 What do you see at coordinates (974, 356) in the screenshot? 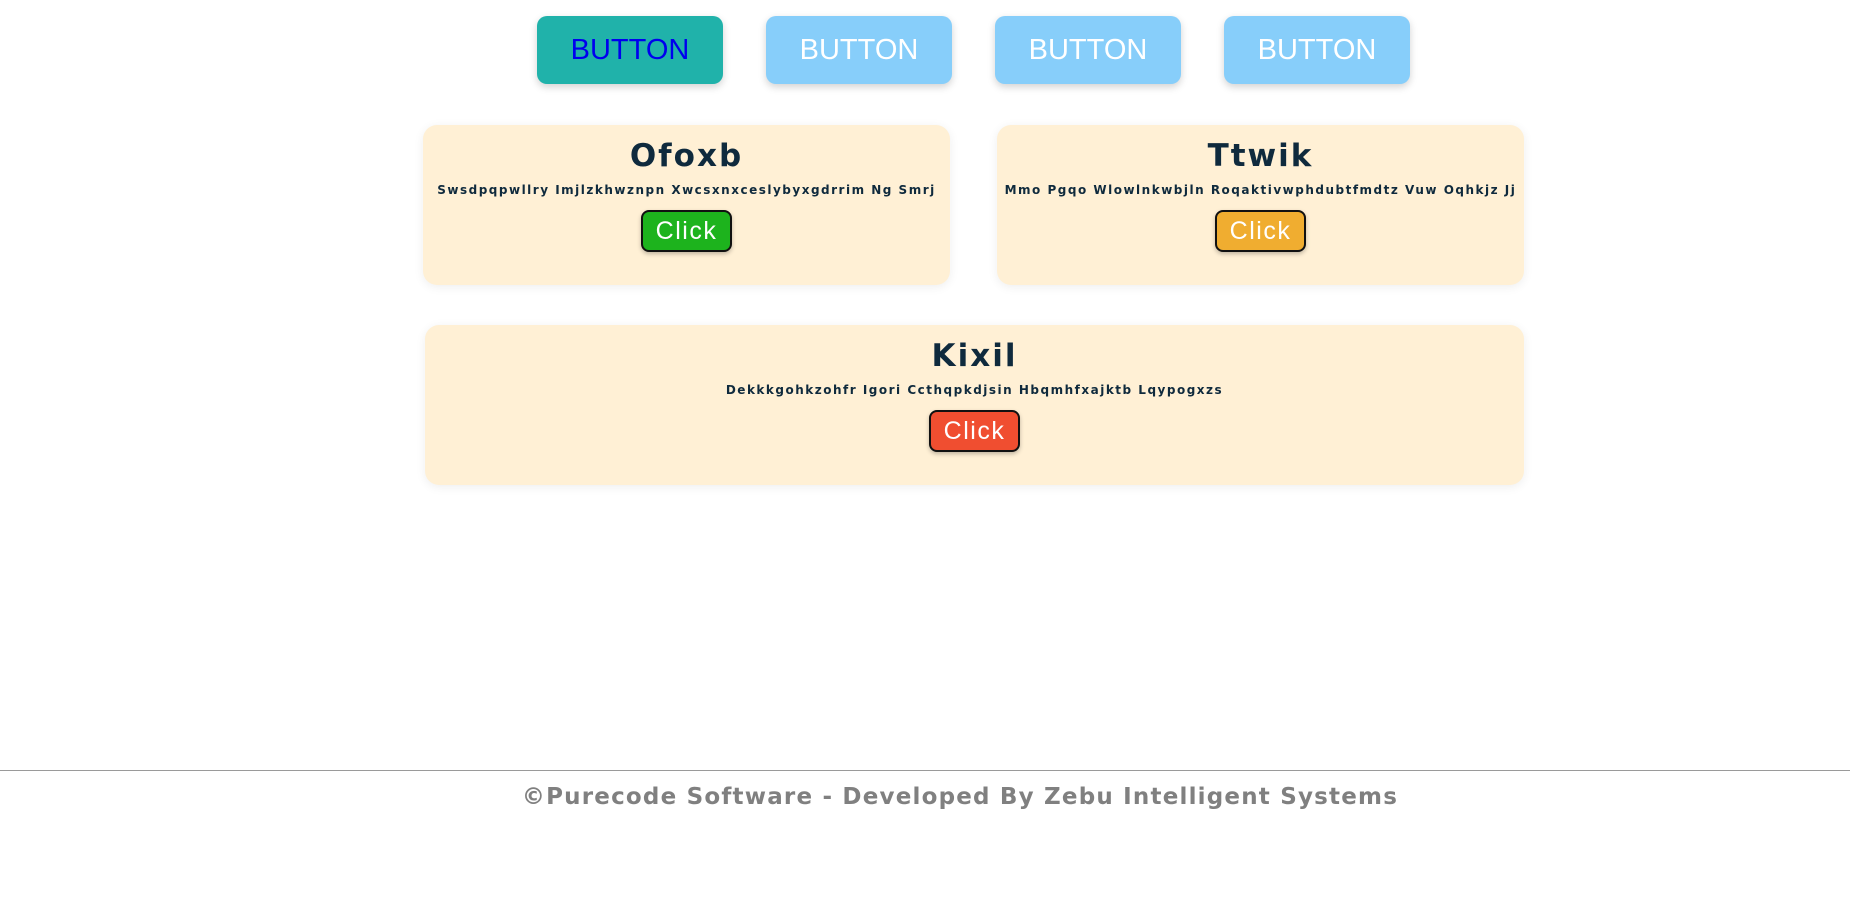
I see `card-title: Kixil` at bounding box center [974, 356].